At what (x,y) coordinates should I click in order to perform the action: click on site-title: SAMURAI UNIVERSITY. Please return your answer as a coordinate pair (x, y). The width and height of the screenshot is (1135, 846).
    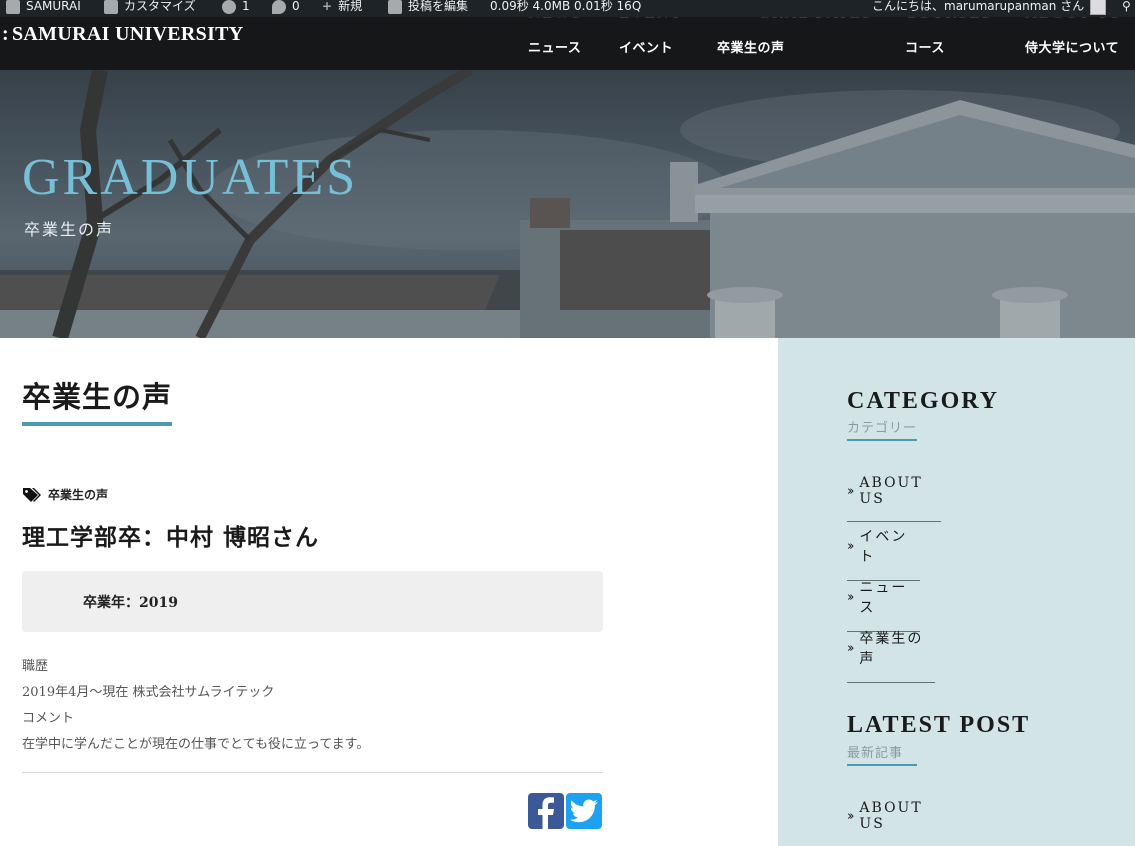
    Looking at the image, I should click on (128, 34).